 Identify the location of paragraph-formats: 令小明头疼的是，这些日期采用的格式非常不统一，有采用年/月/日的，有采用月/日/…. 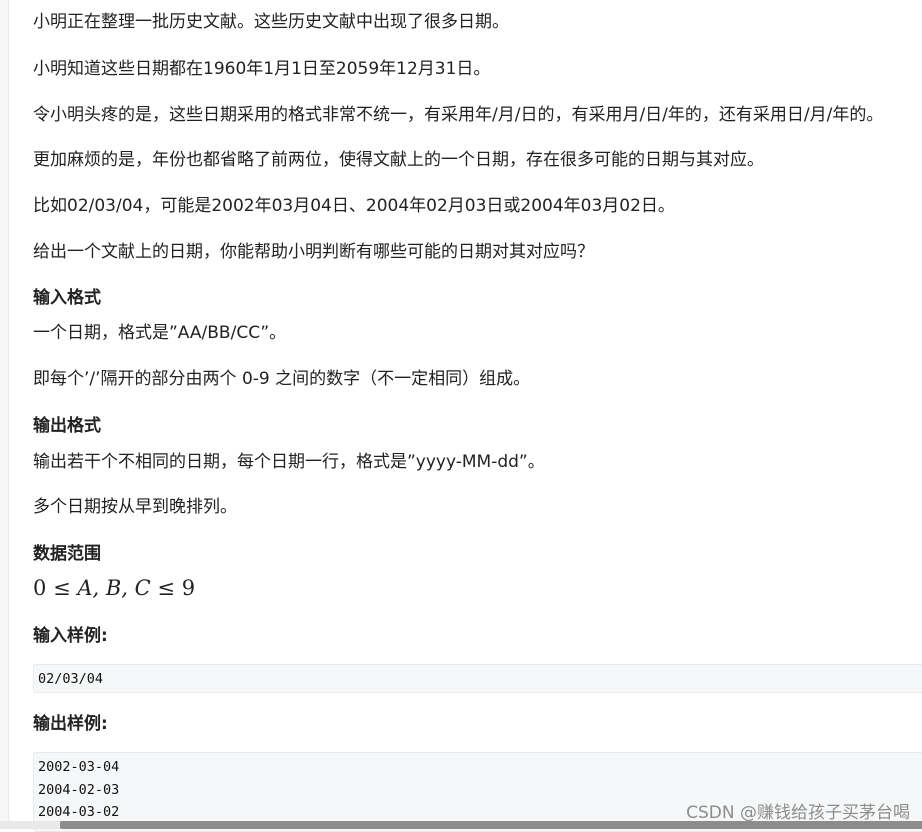
(458, 115).